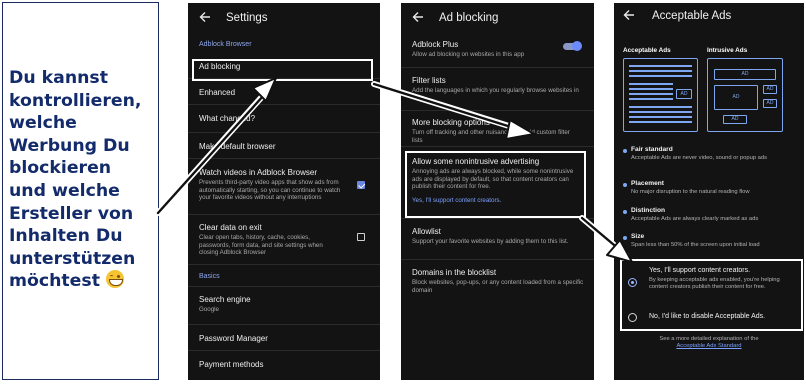 The image size is (806, 384). What do you see at coordinates (258, 172) in the screenshot?
I see `item-label: Watch videos in Adblock Browser` at bounding box center [258, 172].